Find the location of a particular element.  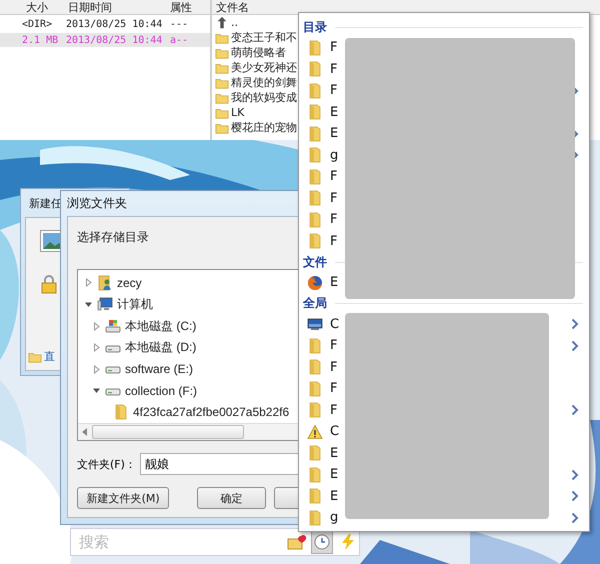

section-heading: 全局 is located at coordinates (315, 303).